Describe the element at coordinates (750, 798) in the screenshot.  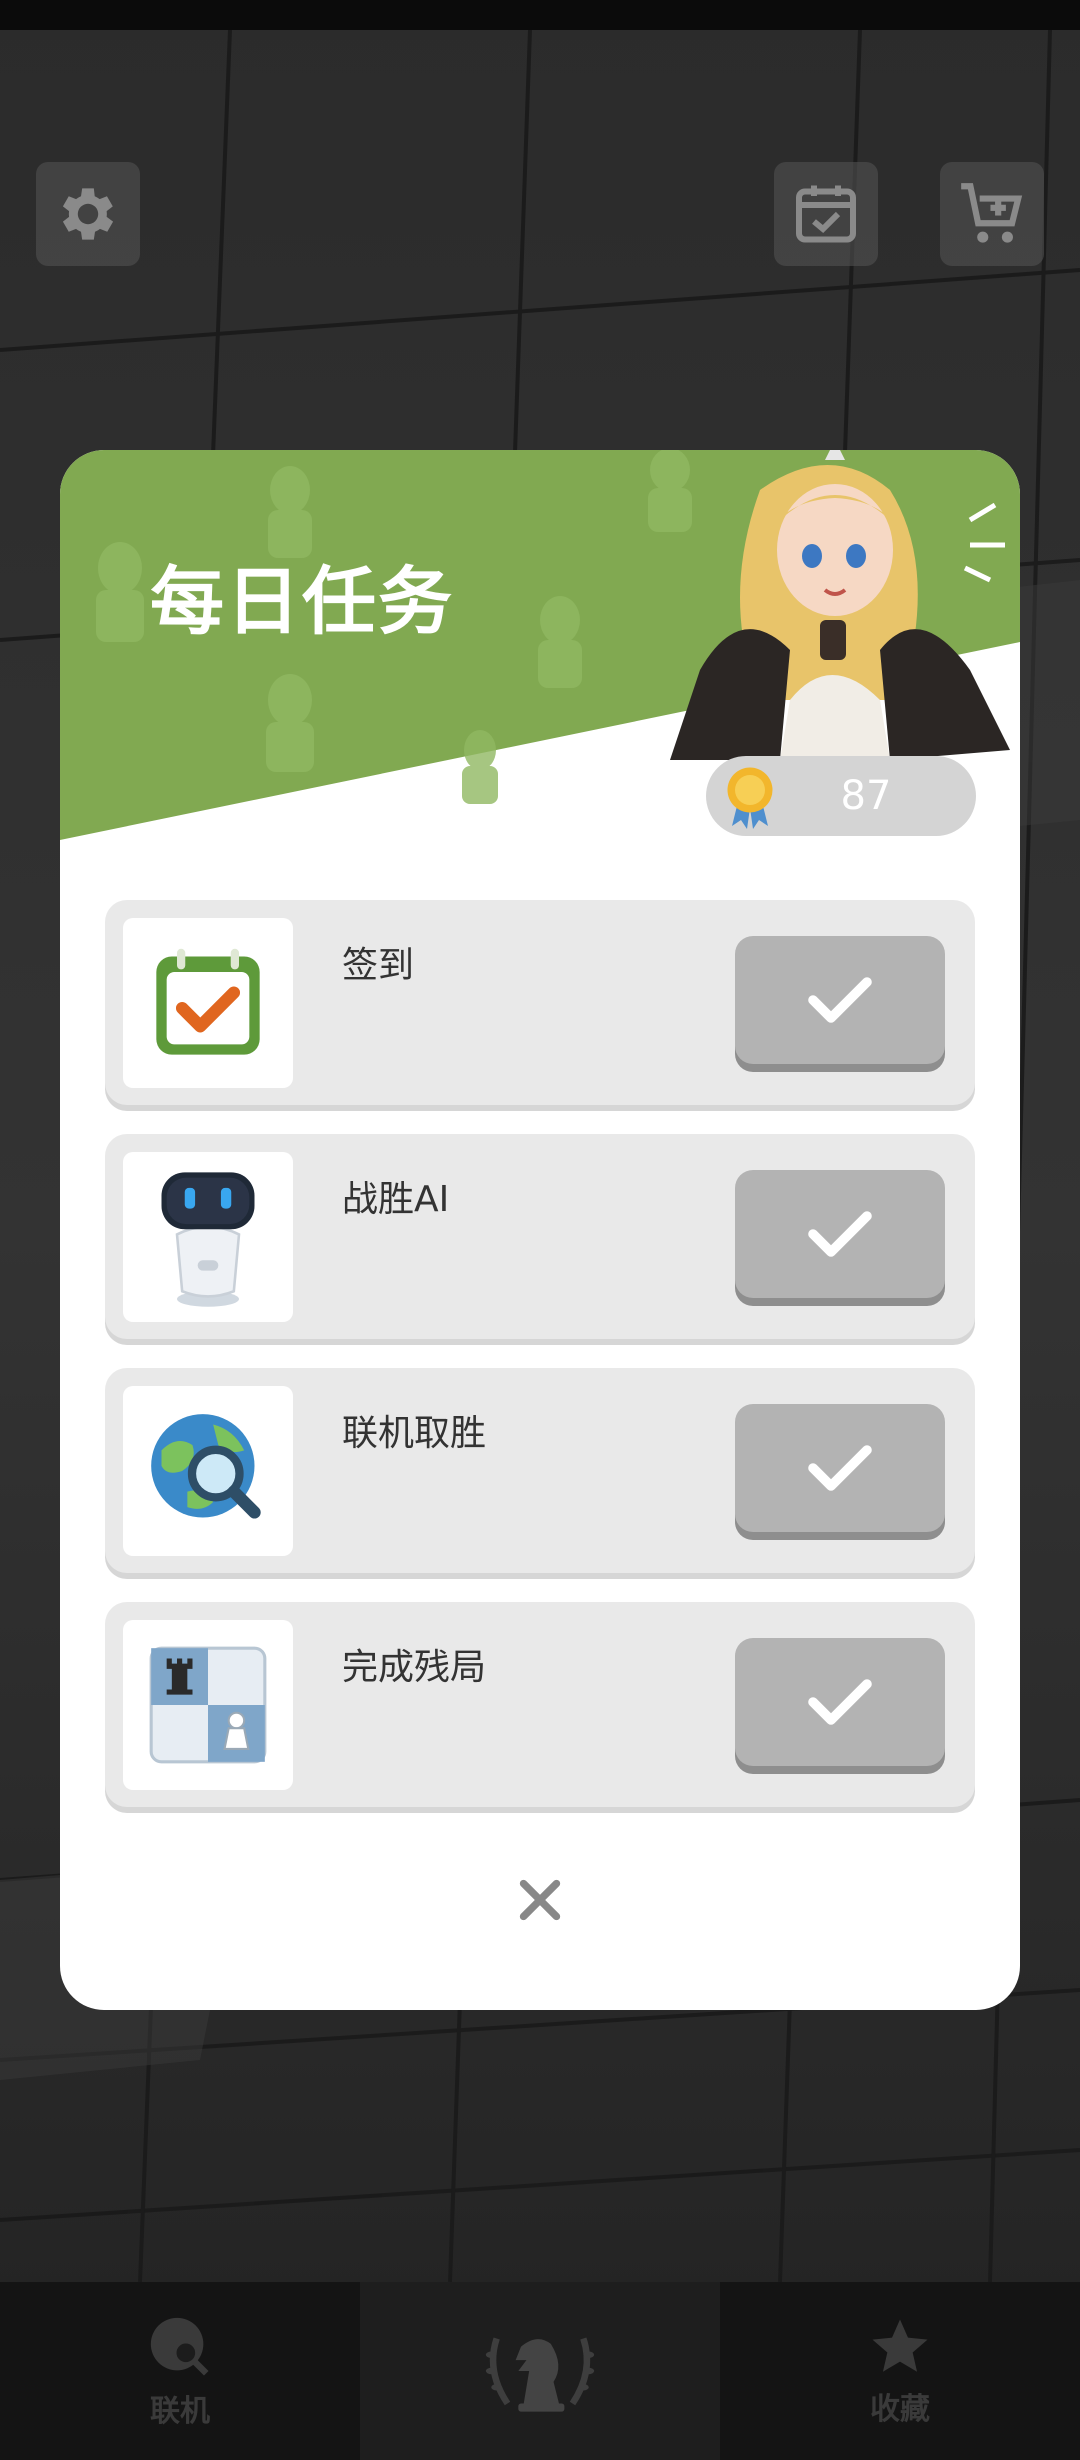
I see `medal-icon` at that location.